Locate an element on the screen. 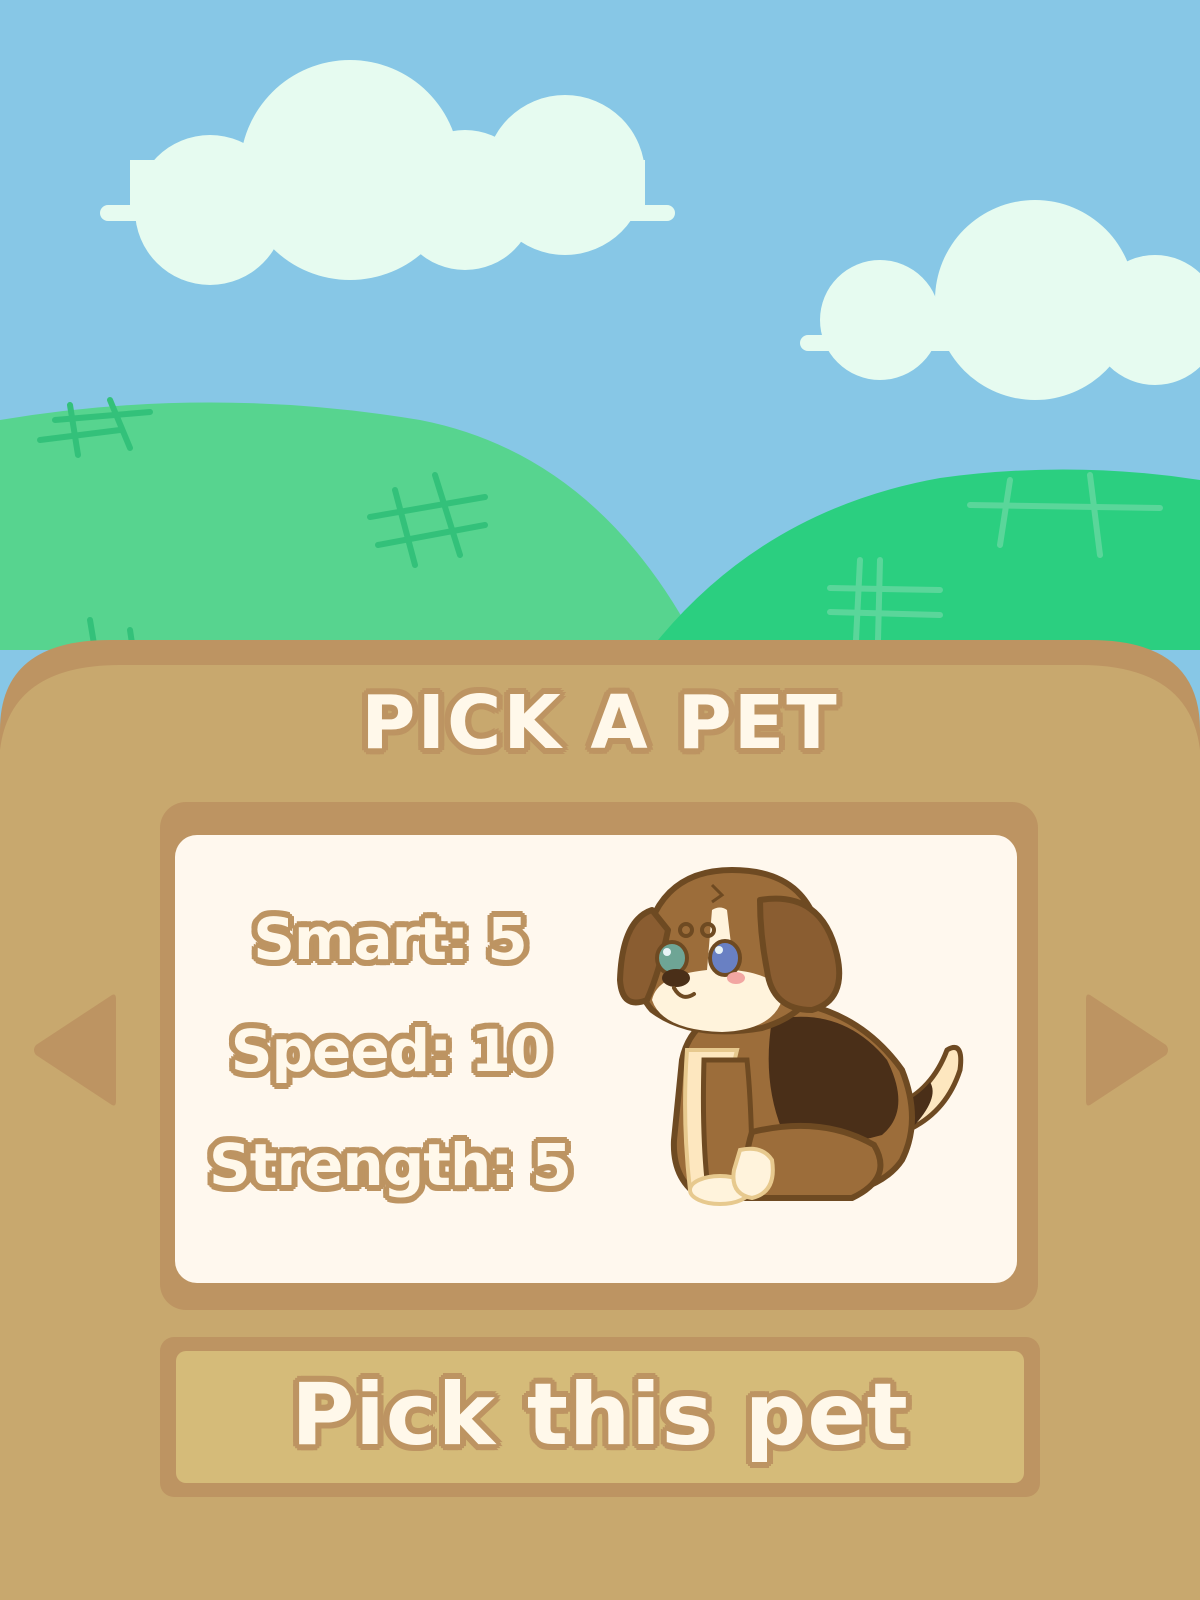  next-pet-button is located at coordinates (1127, 1050).